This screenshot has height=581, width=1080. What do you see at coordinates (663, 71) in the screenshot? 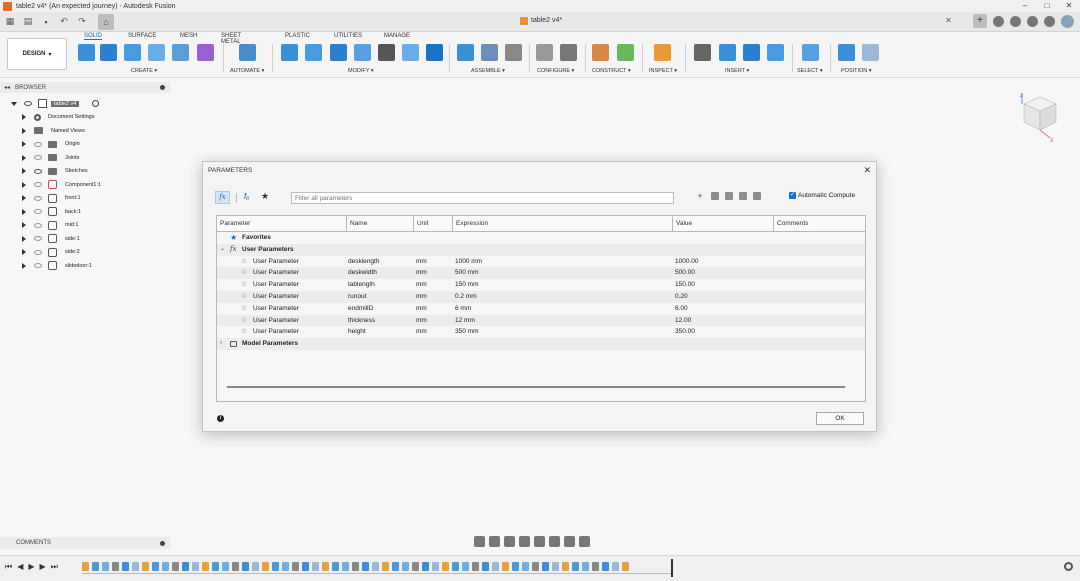
I see `group-inspect: INSPECT ▾` at bounding box center [663, 71].